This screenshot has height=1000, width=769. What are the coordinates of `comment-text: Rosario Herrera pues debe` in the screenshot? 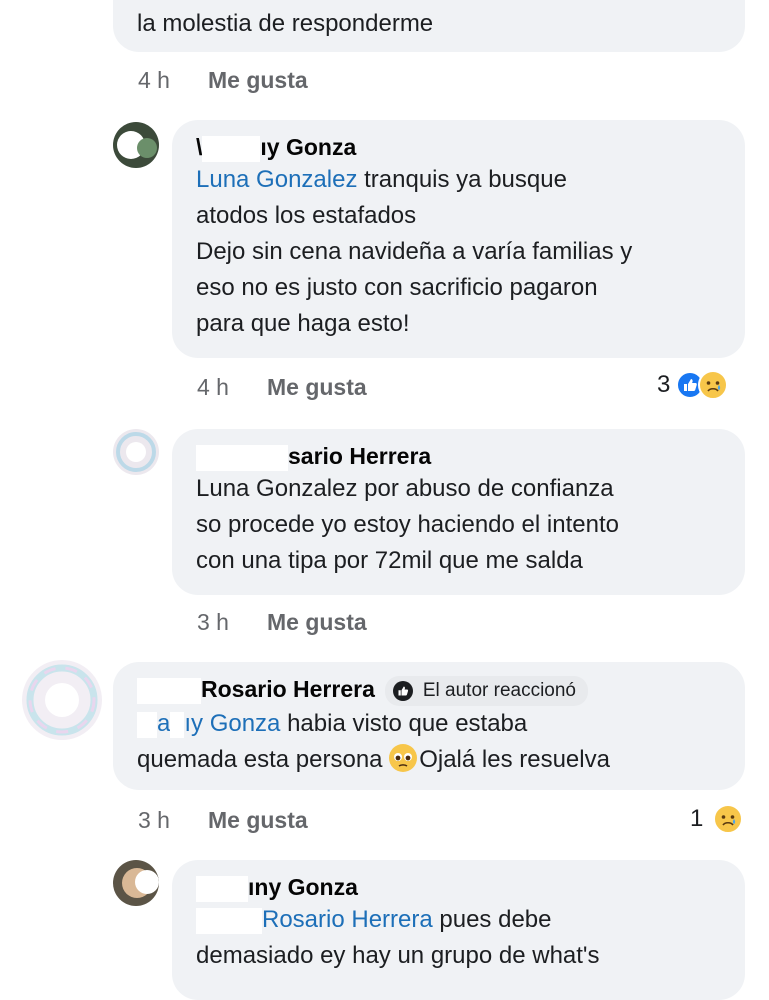 It's located at (458, 920).